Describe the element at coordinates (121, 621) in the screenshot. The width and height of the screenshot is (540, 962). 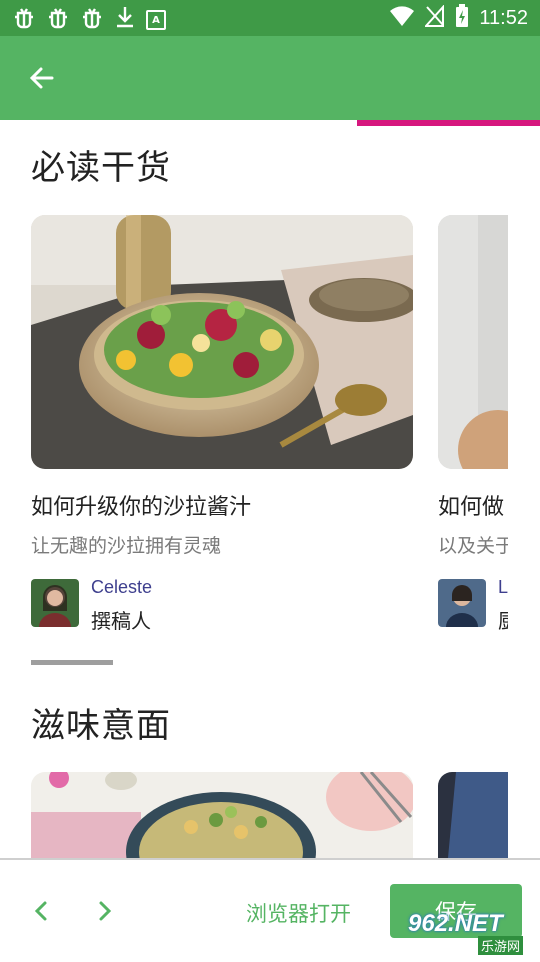
I see `author-role: 撰稿人` at that location.